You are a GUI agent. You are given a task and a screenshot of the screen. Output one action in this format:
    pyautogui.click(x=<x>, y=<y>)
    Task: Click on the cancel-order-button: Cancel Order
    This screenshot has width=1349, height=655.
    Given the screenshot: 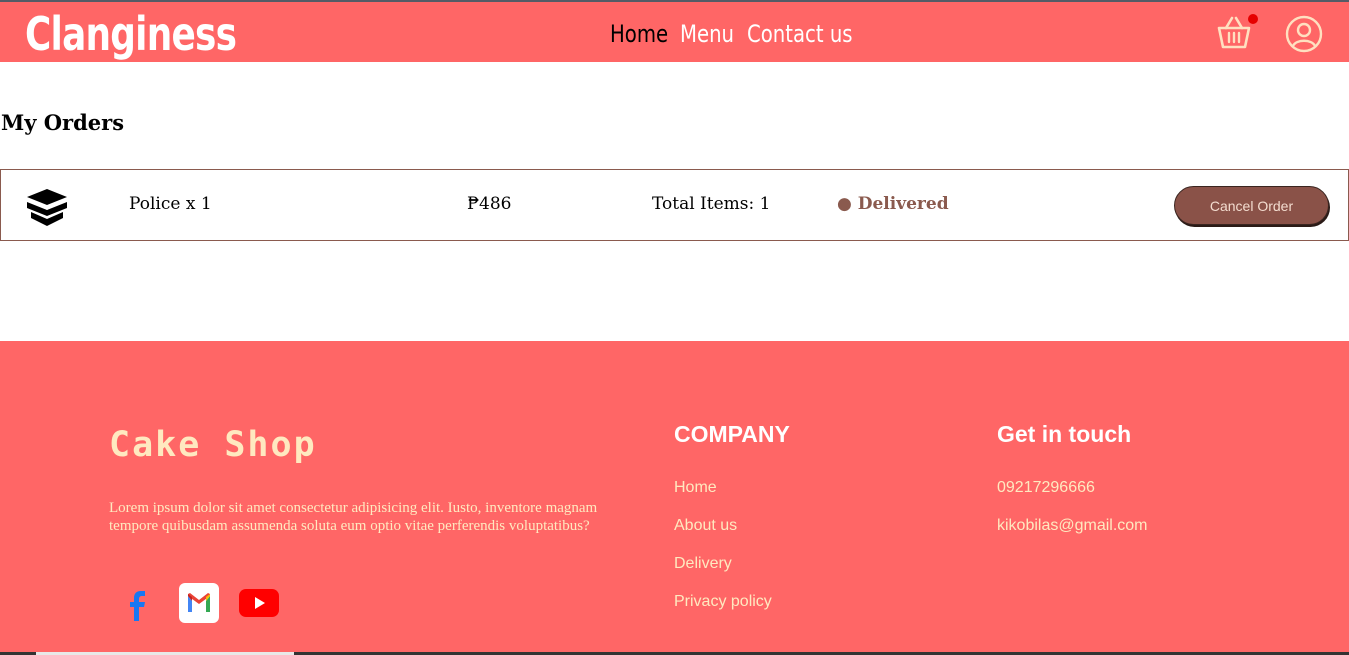 What is the action you would take?
    pyautogui.click(x=1251, y=205)
    